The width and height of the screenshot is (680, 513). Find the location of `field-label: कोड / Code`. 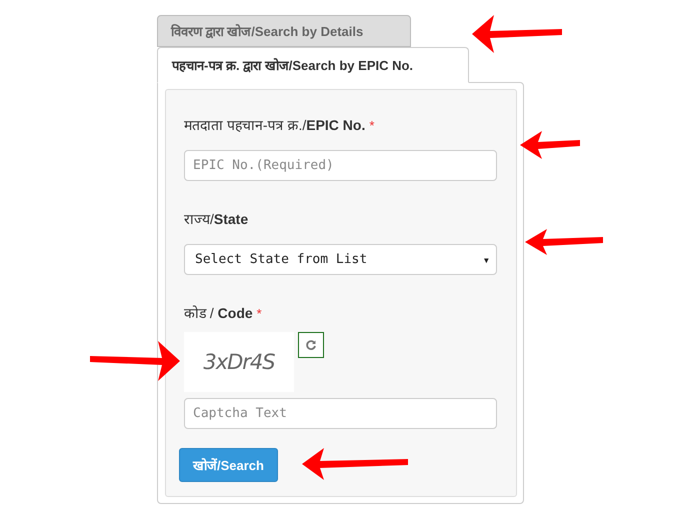

field-label: कोड / Code is located at coordinates (218, 313).